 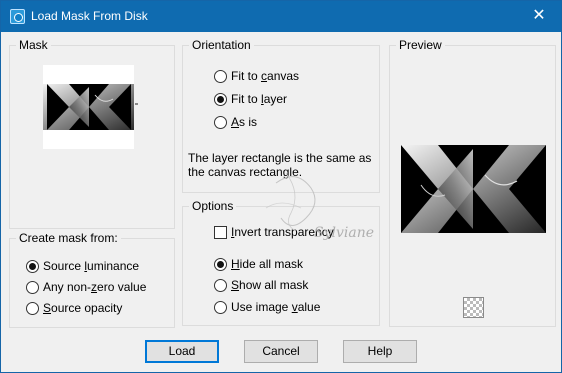 What do you see at coordinates (95, 287) in the screenshot?
I see `radio-label: Any non-zero value` at bounding box center [95, 287].